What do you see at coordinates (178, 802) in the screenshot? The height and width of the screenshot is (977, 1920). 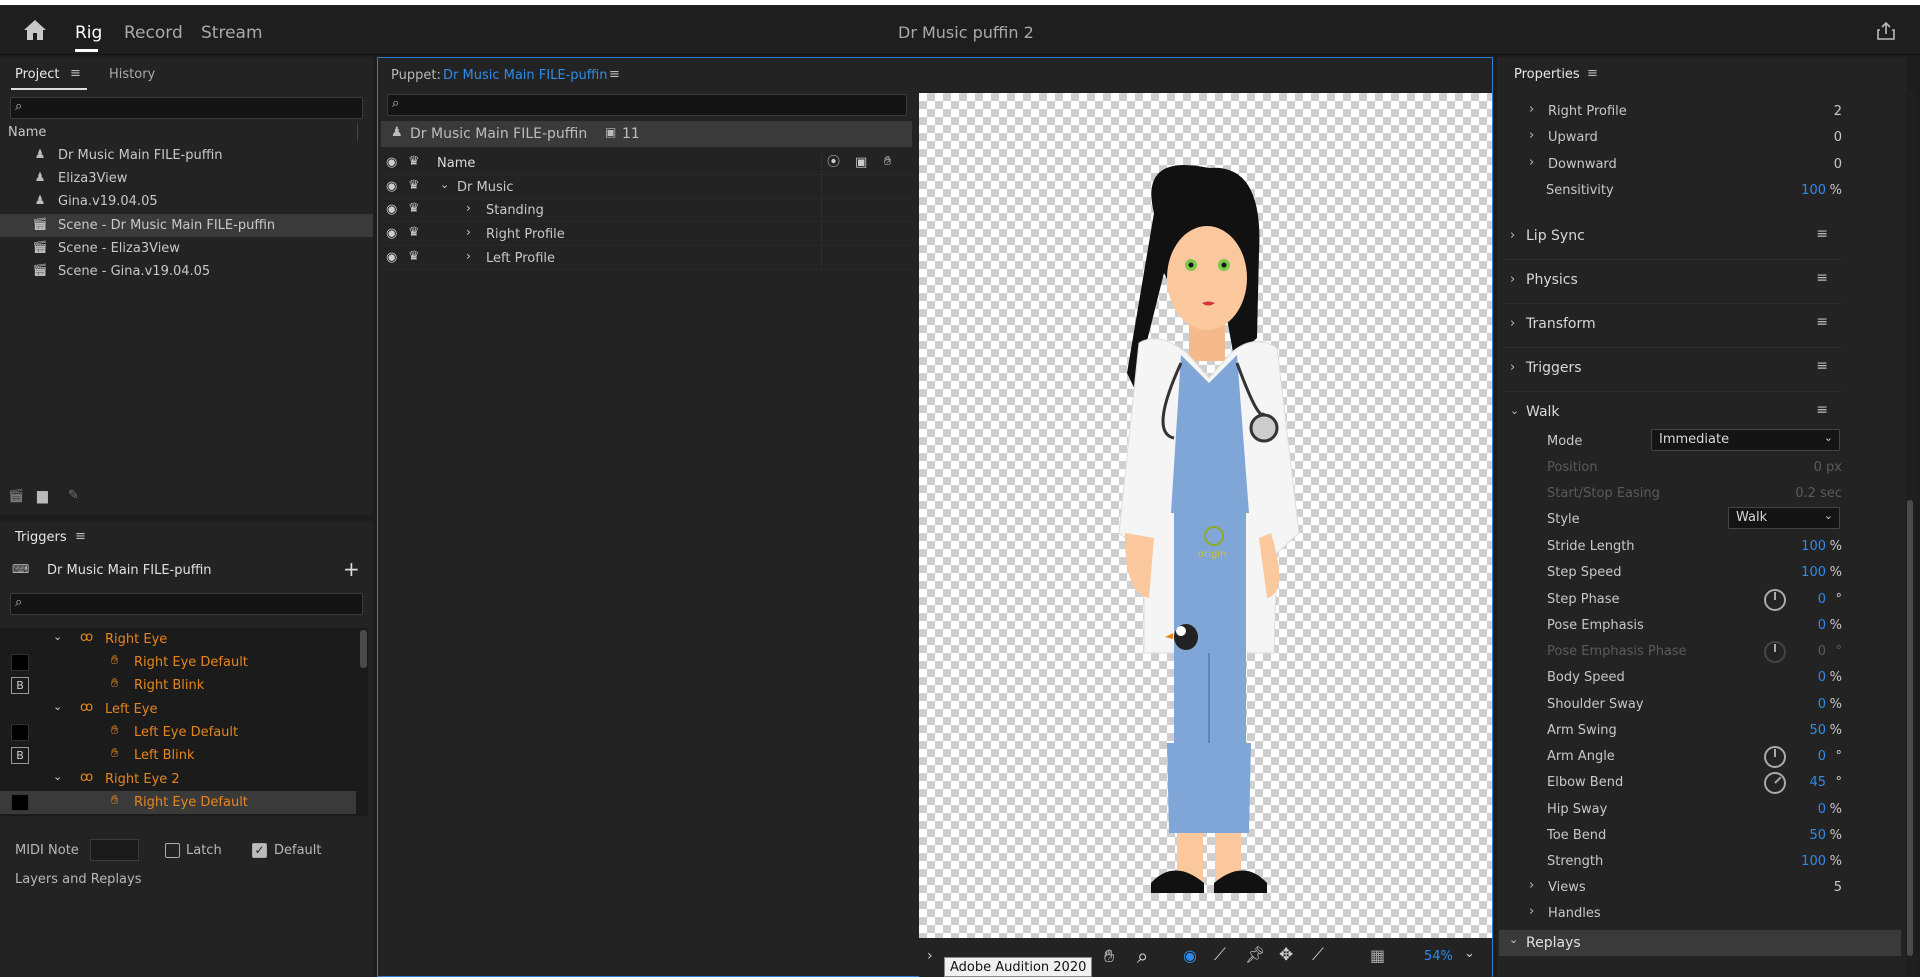 I see `trigger-row-selected: ✋︎ Right Eye Default` at bounding box center [178, 802].